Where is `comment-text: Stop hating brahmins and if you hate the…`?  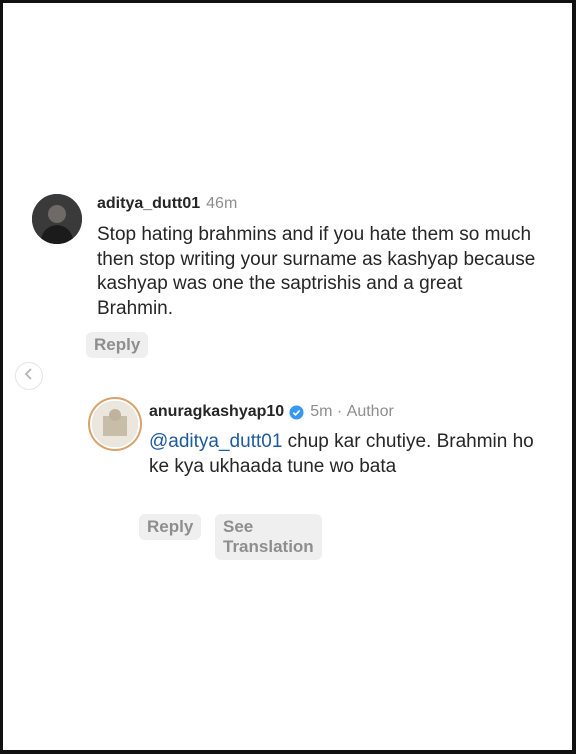 comment-text: Stop hating brahmins and if you hate the… is located at coordinates (316, 271).